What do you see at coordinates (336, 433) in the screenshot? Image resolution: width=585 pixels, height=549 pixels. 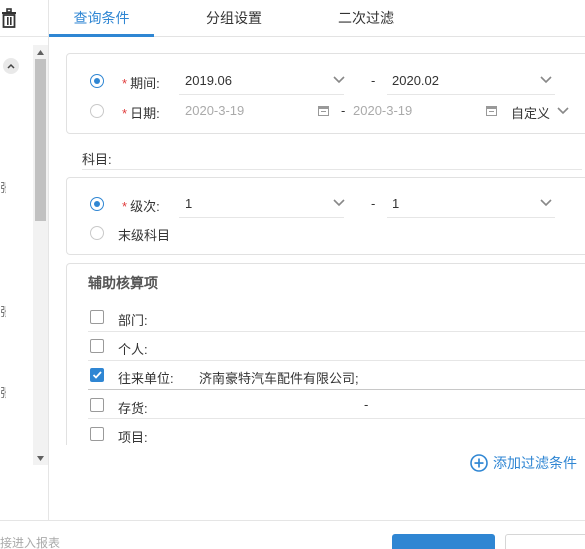 I see `aux-item-project: 项目:` at bounding box center [336, 433].